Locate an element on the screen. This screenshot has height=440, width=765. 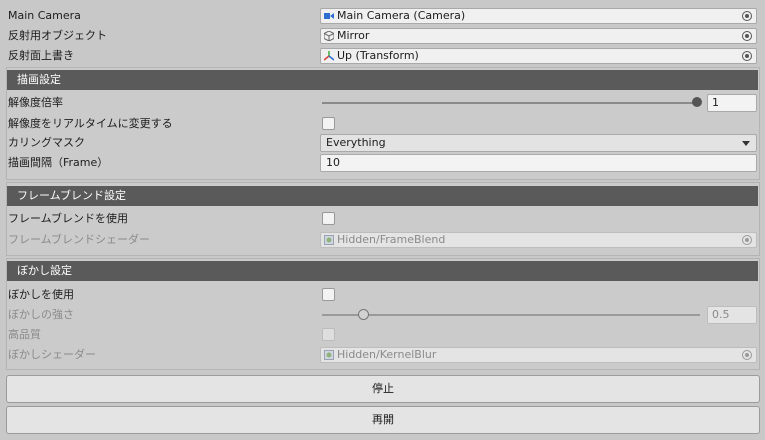
blur-title: ぼかし設定 is located at coordinates (44, 270).